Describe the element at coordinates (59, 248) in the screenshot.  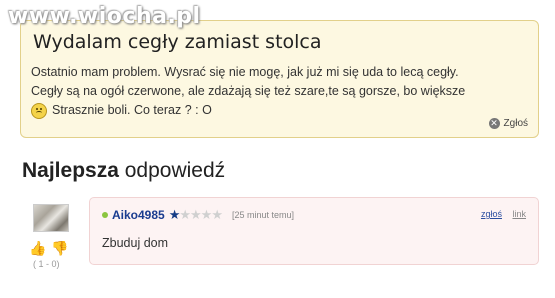
I see `thumbs-down-icon: 👎` at that location.